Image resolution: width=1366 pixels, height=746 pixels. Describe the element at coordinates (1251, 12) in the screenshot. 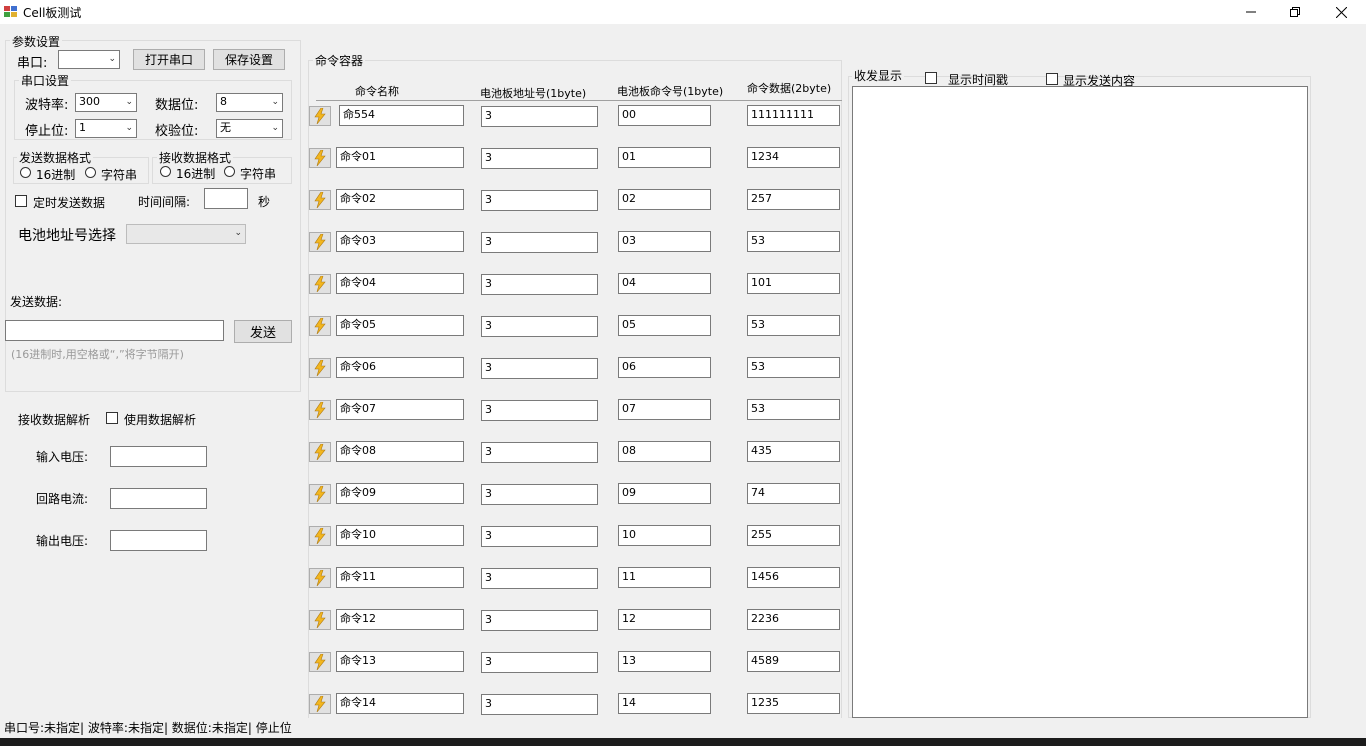

I see `minimize-button` at that location.